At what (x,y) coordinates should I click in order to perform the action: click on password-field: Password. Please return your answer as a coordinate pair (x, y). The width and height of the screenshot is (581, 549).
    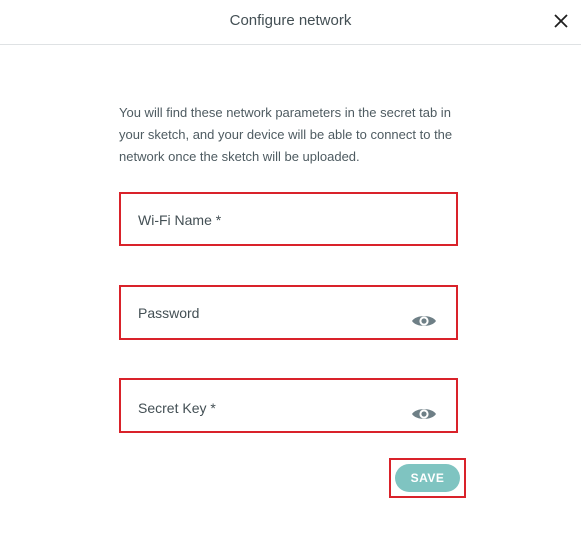
    Looking at the image, I should click on (288, 312).